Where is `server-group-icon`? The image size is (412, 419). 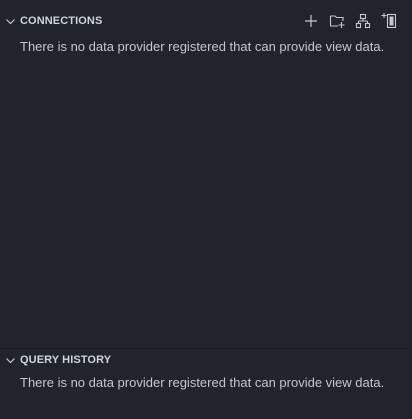
server-group-icon is located at coordinates (363, 21).